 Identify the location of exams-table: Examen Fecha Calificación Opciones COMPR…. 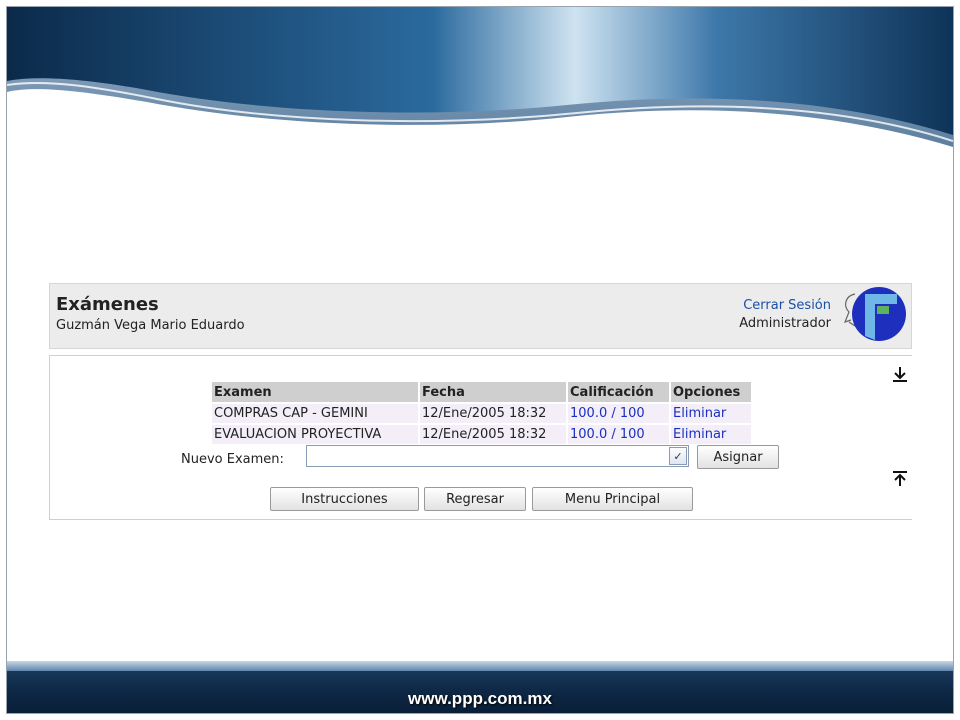
(482, 413).